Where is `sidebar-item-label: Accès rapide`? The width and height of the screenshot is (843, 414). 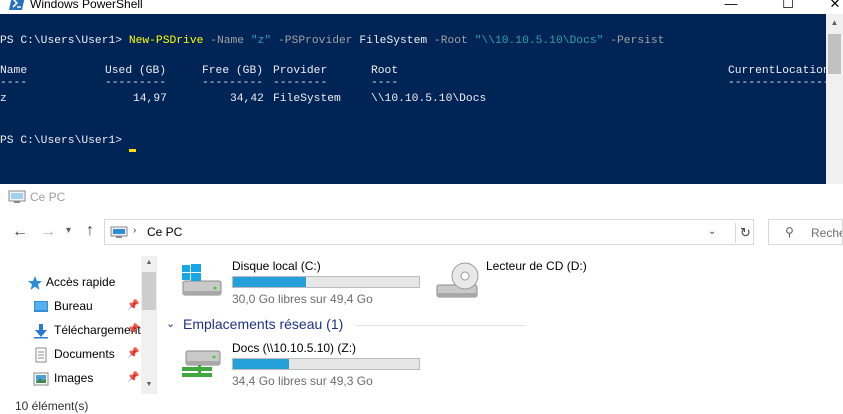 sidebar-item-label: Accès rapide is located at coordinates (81, 282).